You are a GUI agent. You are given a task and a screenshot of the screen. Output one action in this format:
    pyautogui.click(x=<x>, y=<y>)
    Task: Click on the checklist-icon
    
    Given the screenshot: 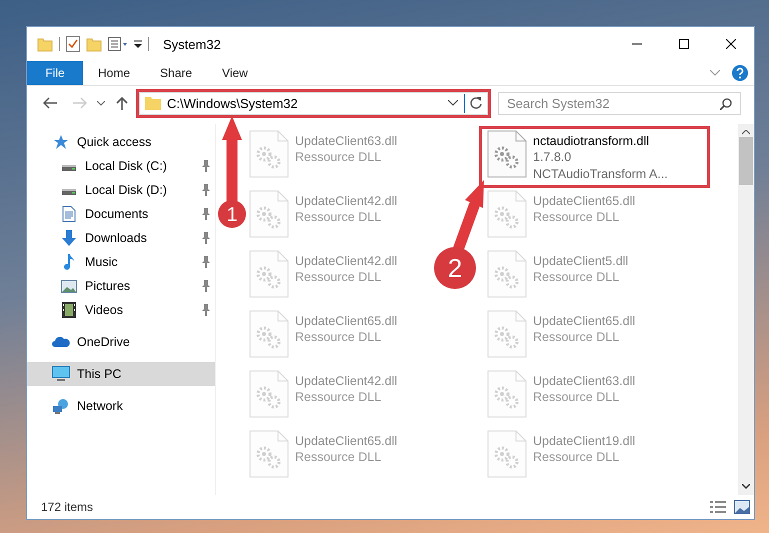 What is the action you would take?
    pyautogui.click(x=73, y=44)
    